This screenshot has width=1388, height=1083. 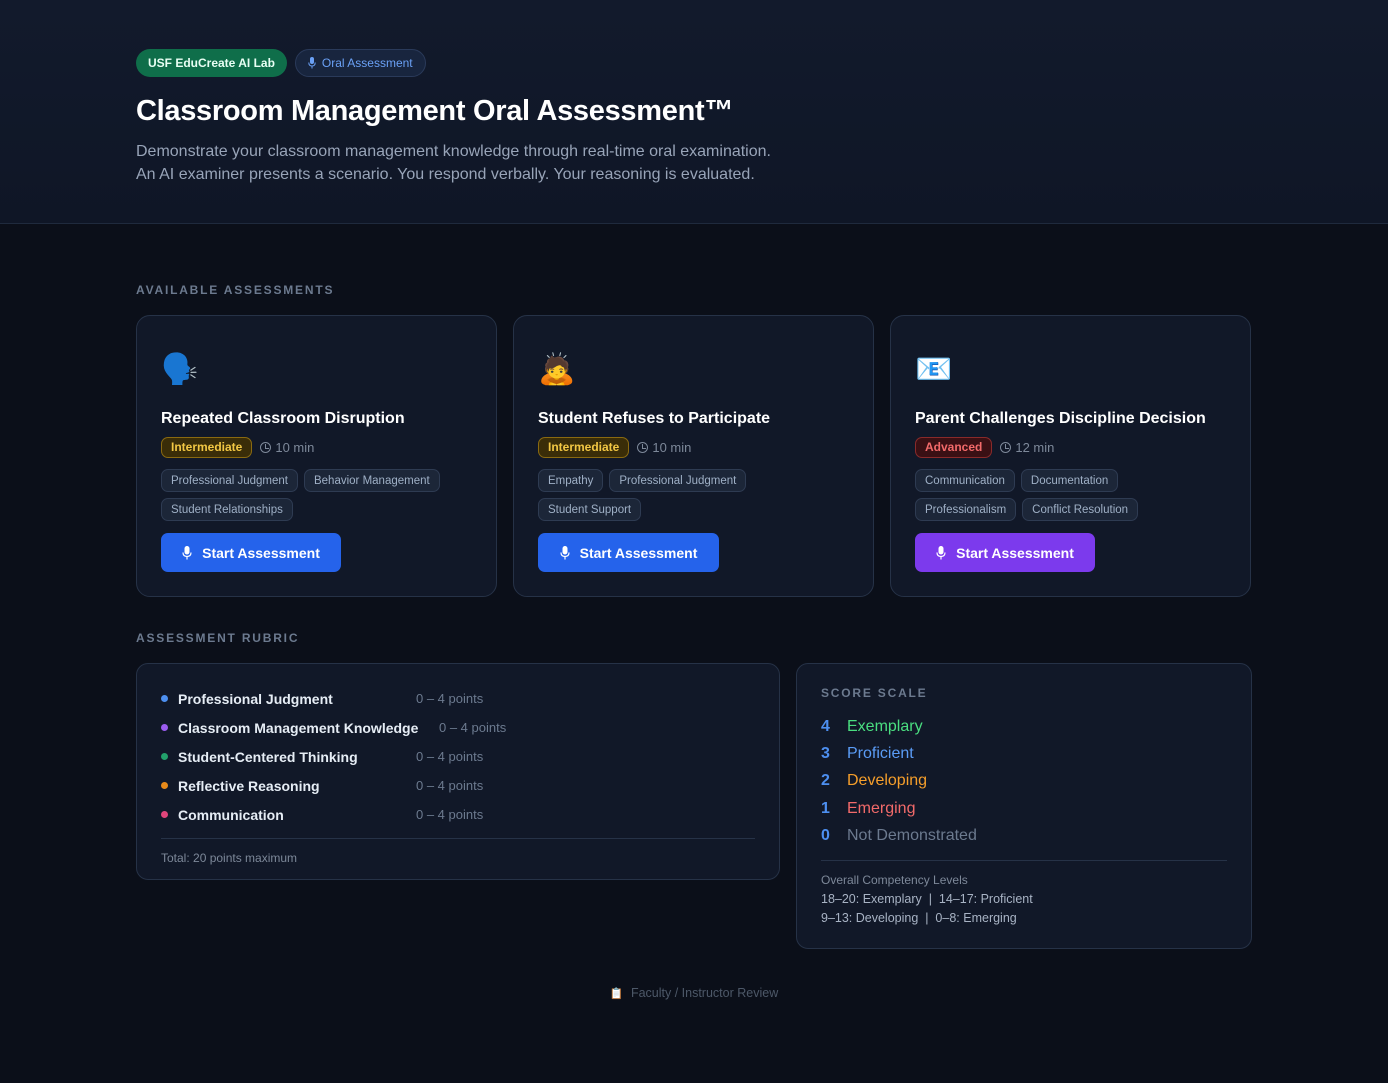 What do you see at coordinates (268, 756) in the screenshot?
I see `criterion-name: Student-Centered Thinking` at bounding box center [268, 756].